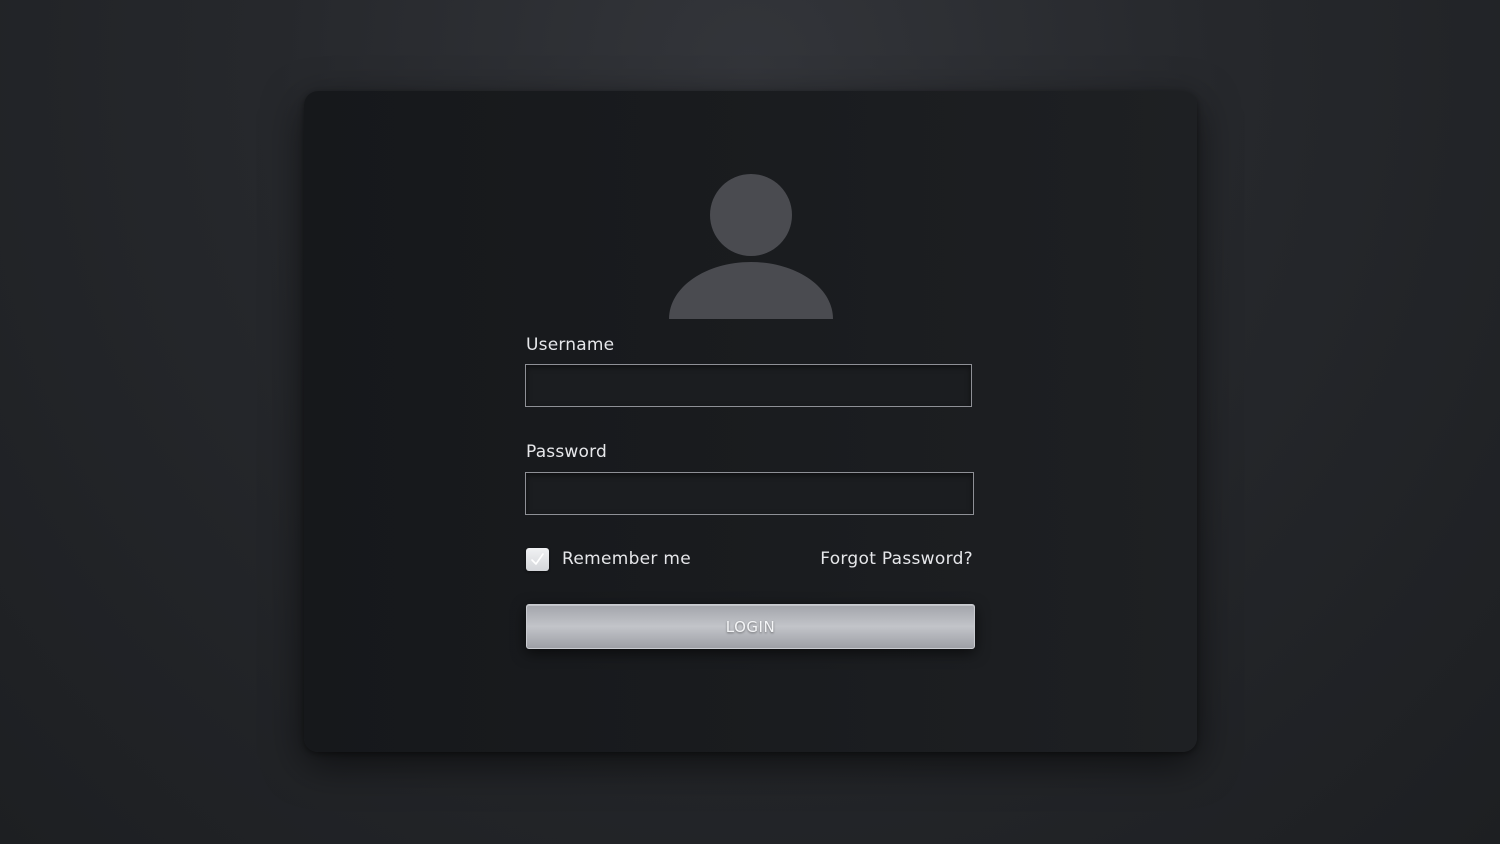 The width and height of the screenshot is (1500, 844). What do you see at coordinates (751, 245) in the screenshot?
I see `user-avatar-icon` at bounding box center [751, 245].